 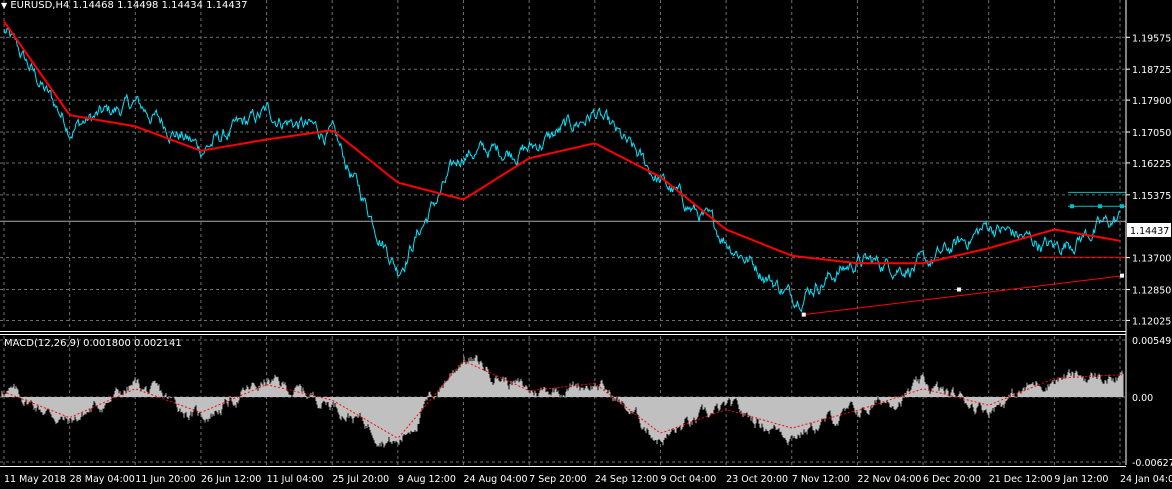 I want to click on price-tick-label: 1.13700, so click(x=1151, y=259).